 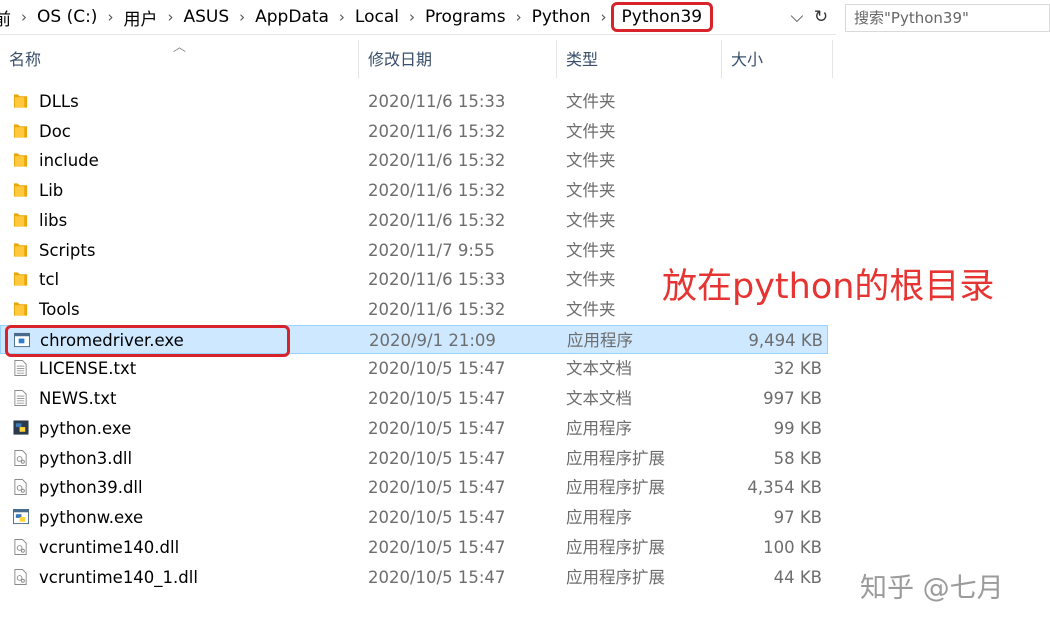 I want to click on file-row: NEWS.txt 2020/10/5 15:47 文本文档 997 KB, so click(x=420, y=399).